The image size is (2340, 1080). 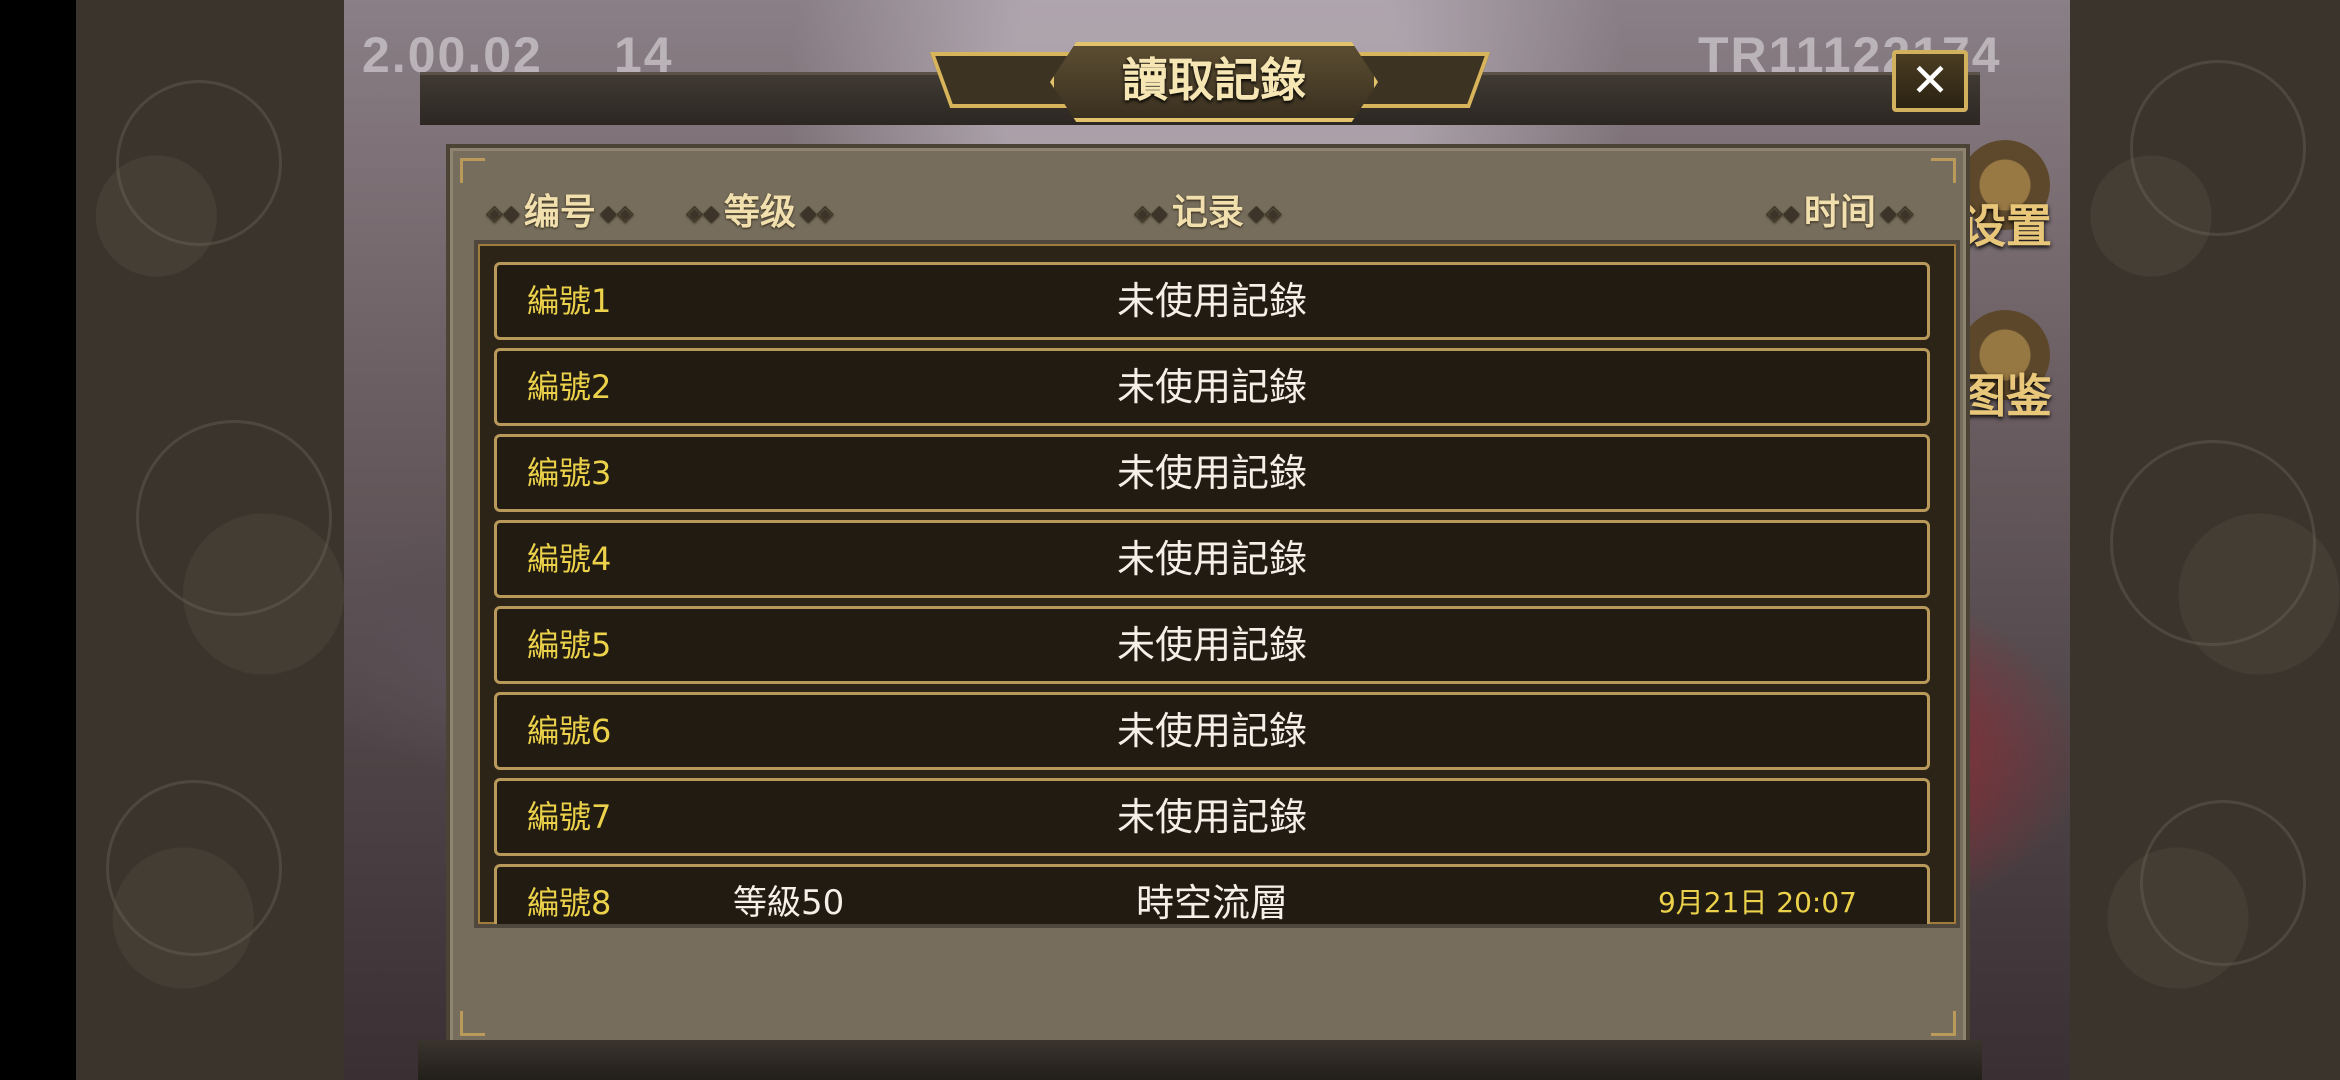 I want to click on header-record-label: 记录, so click(x=1207, y=212).